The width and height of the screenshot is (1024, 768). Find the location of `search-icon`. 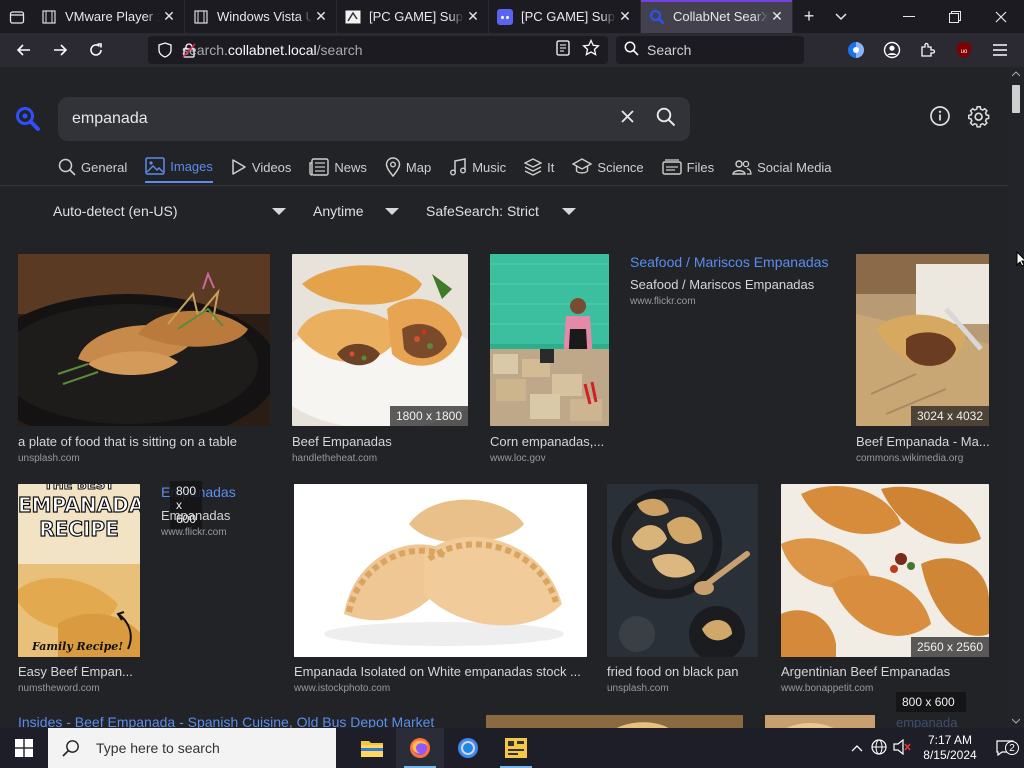

search-icon is located at coordinates (631, 50).